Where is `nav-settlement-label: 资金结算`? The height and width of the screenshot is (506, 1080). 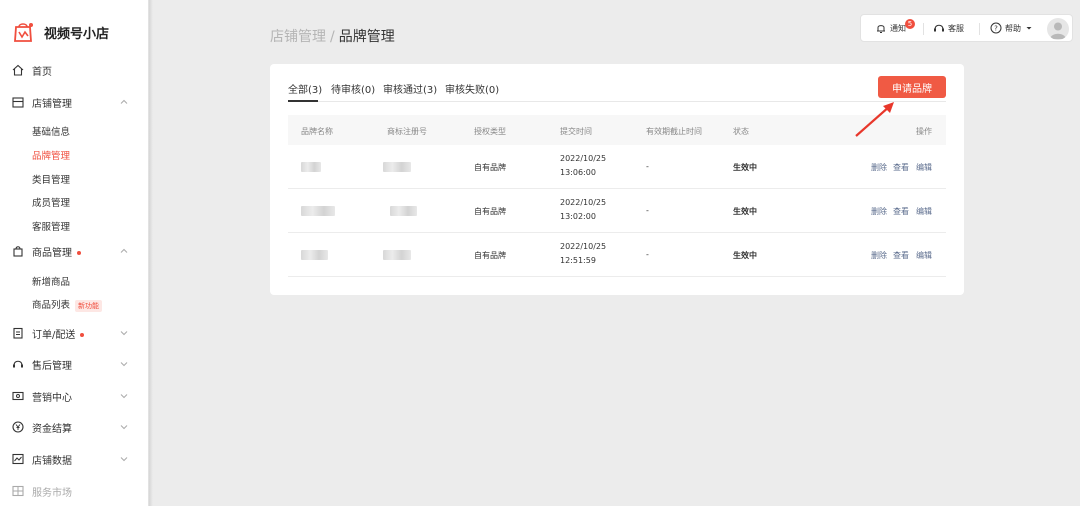 nav-settlement-label: 资金结算 is located at coordinates (52, 429).